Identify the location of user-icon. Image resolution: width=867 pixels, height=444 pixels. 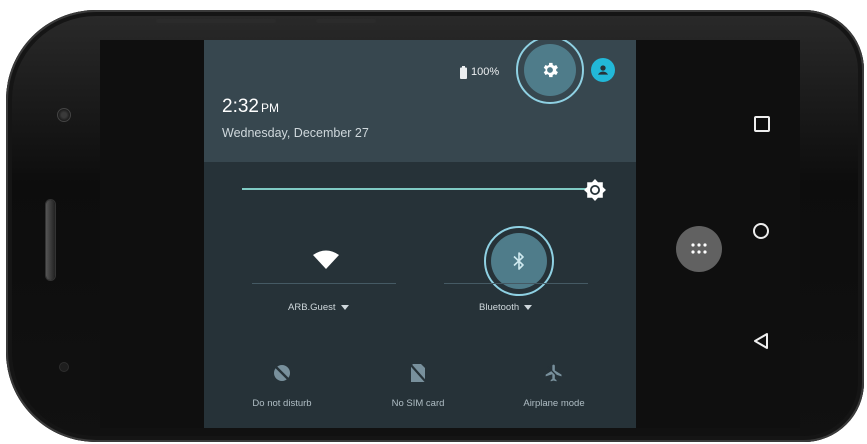
(603, 70).